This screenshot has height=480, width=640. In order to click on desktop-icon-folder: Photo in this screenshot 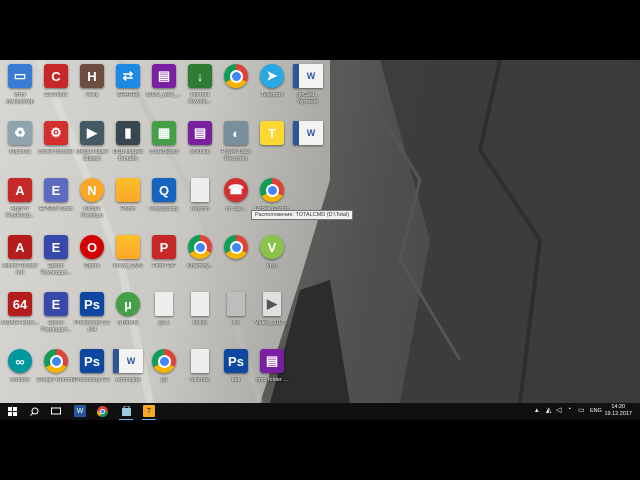, I will do `click(128, 204)`.